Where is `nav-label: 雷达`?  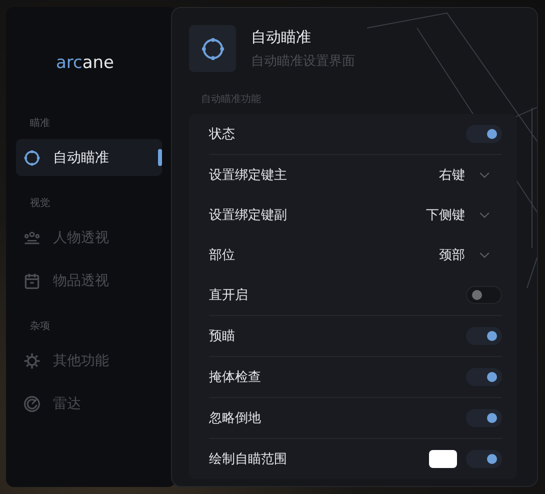 nav-label: 雷达 is located at coordinates (67, 403).